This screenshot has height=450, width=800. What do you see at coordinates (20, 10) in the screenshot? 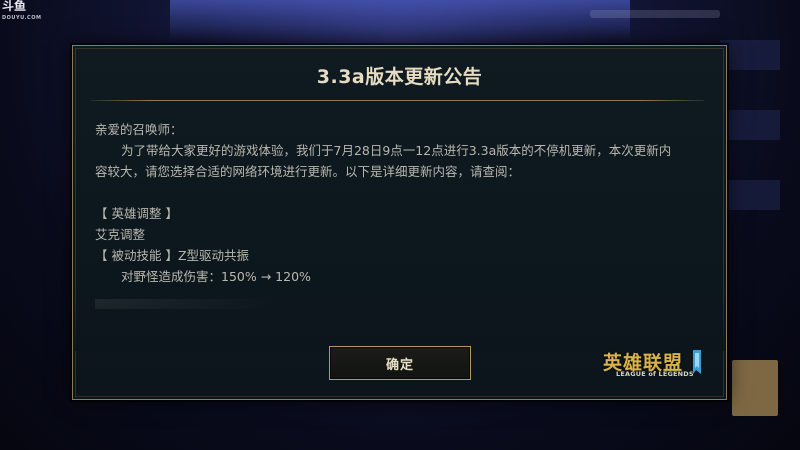
I see `stream-watermark: 斗鱼 DOUYU.COM` at bounding box center [20, 10].